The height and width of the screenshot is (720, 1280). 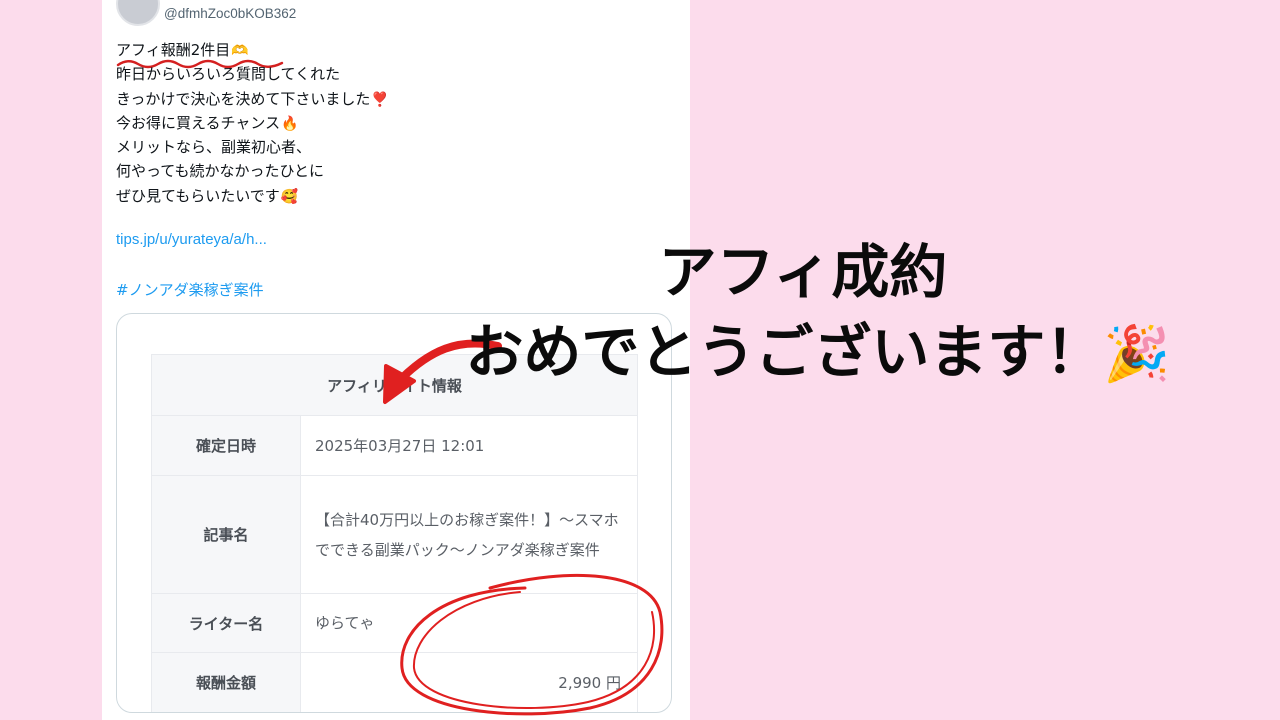 I want to click on congratulations-headline: アフィ成約 おめでとうございます！🎉, so click(x=862, y=313).